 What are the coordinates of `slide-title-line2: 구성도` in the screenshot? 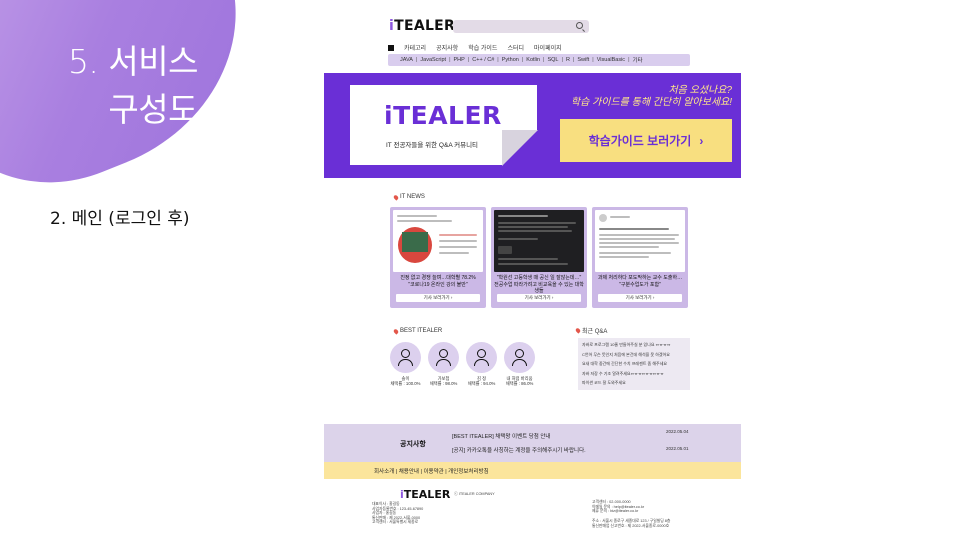 It's located at (153, 109).